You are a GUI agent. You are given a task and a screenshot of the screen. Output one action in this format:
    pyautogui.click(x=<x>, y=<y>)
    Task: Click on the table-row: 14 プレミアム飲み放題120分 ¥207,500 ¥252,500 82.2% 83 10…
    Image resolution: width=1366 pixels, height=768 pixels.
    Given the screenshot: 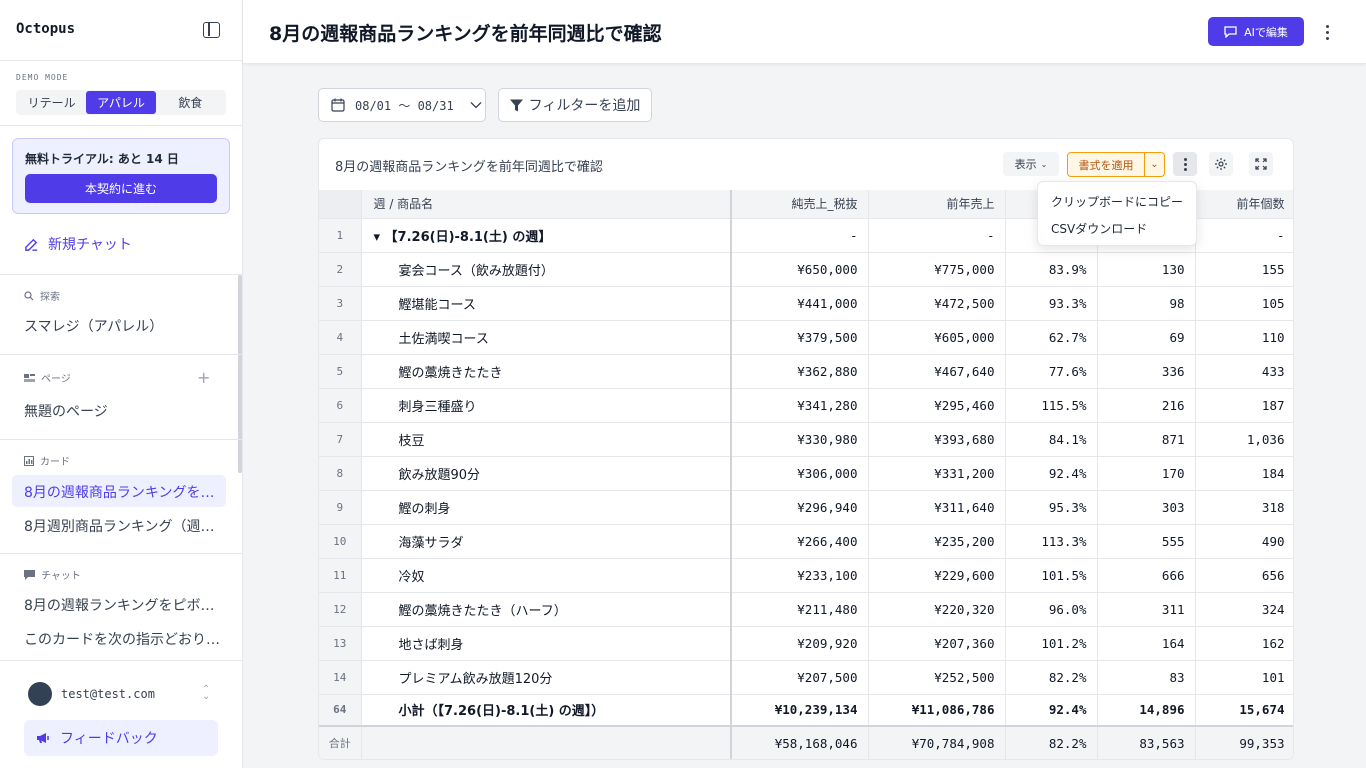 What is the action you would take?
    pyautogui.click(x=806, y=677)
    